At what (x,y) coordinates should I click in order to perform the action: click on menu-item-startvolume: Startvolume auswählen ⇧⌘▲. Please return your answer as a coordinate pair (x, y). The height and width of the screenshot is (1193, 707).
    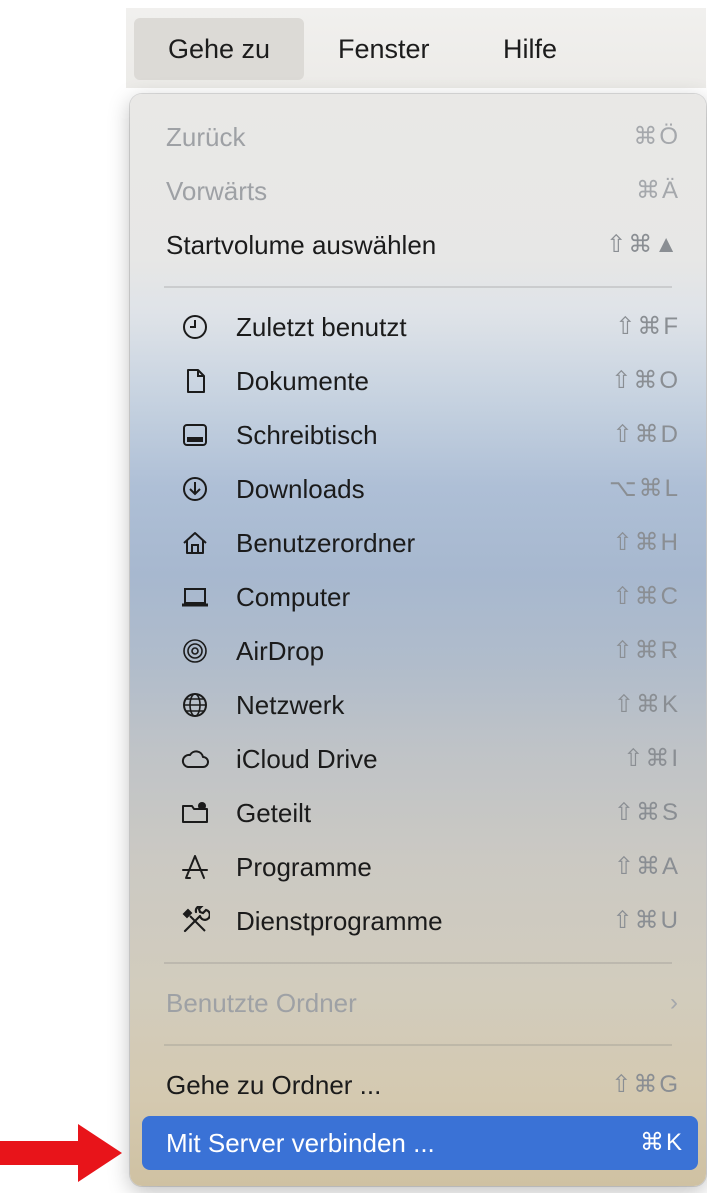
    Looking at the image, I should click on (418, 245).